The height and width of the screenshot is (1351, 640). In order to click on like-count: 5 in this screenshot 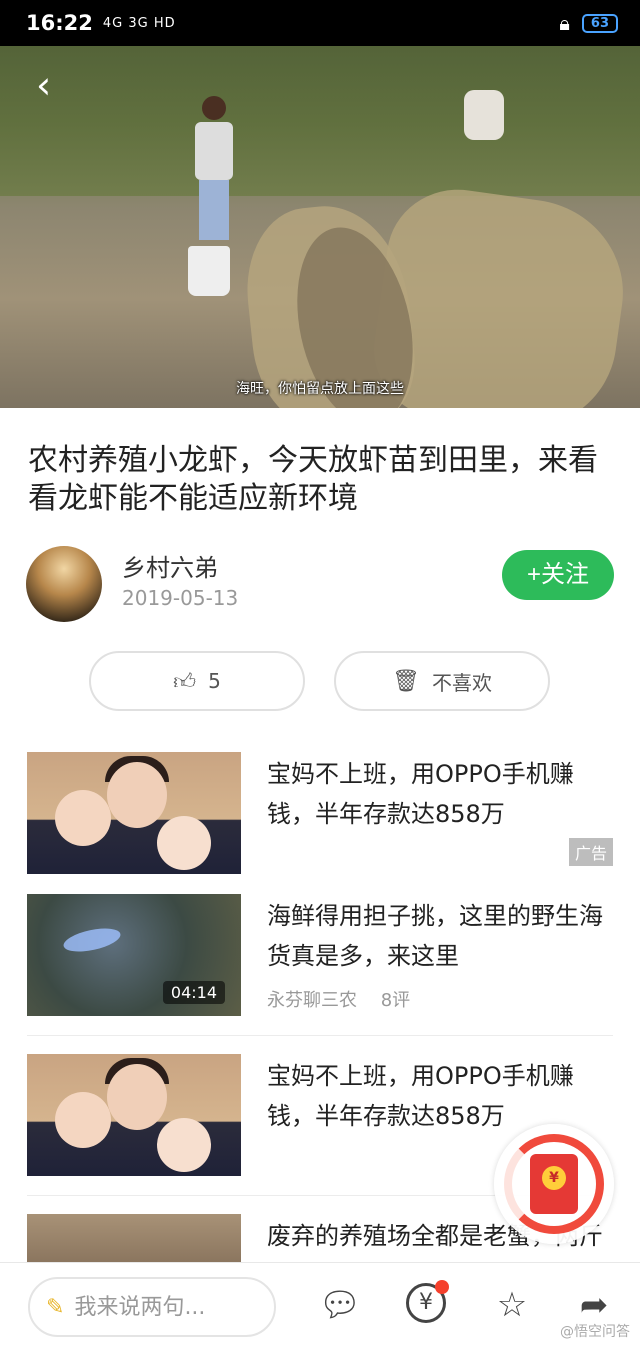, I will do `click(214, 681)`.